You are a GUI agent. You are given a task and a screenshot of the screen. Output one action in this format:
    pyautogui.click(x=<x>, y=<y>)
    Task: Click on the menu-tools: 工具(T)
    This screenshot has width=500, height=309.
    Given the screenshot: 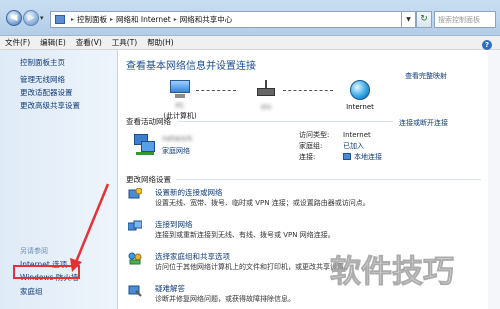 What is the action you would take?
    pyautogui.click(x=124, y=42)
    